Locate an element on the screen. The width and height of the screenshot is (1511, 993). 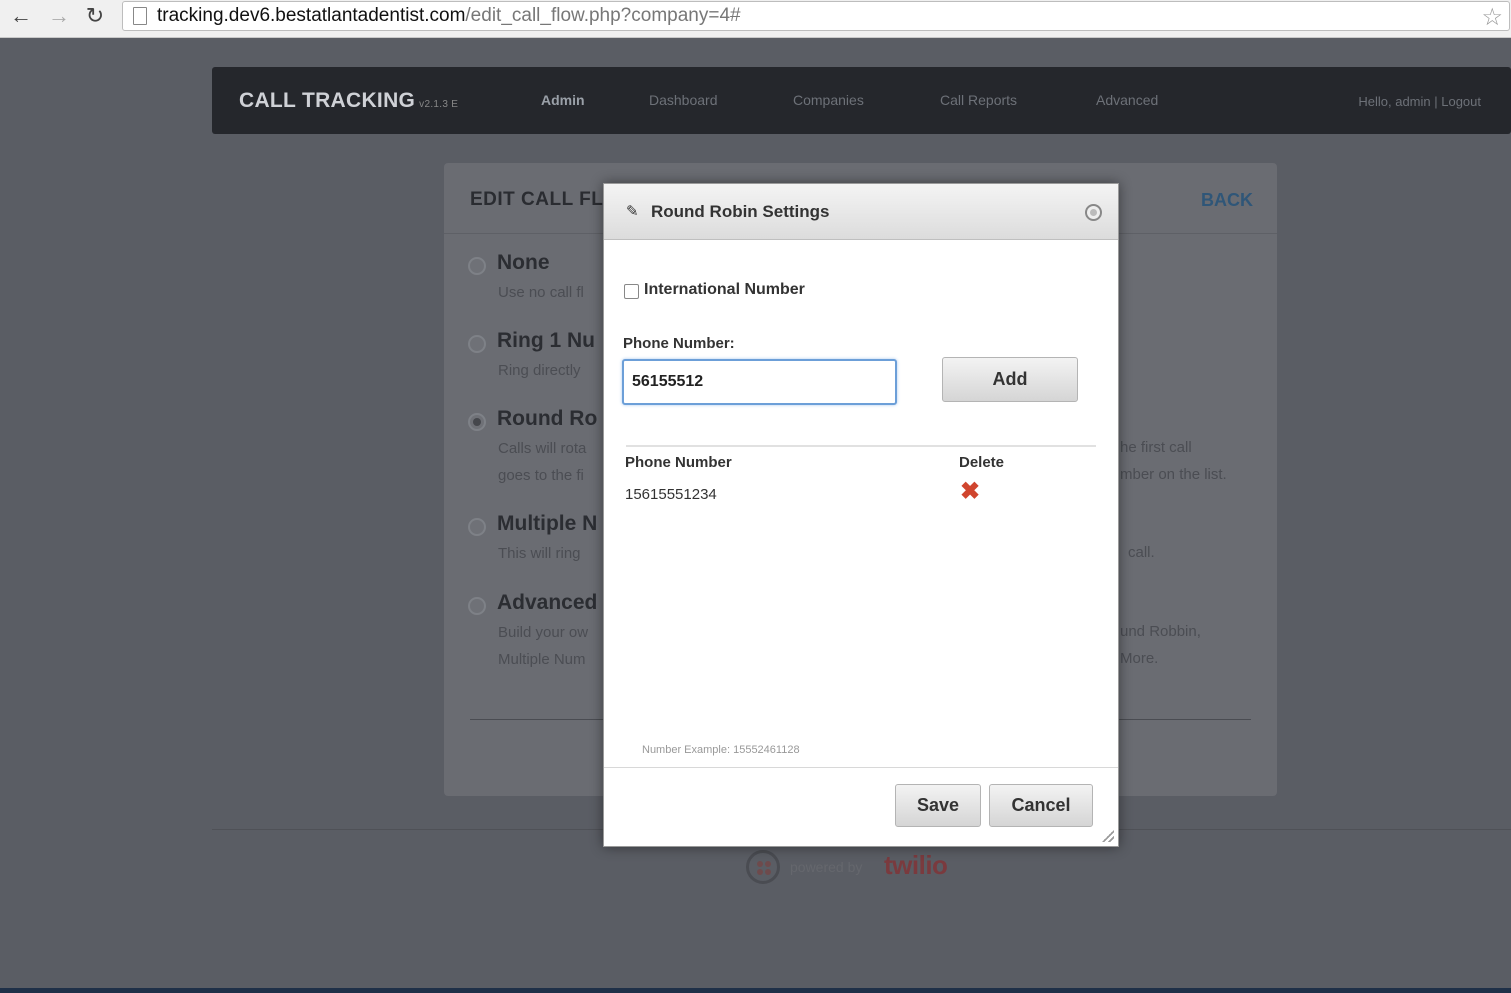
nav-admin: Admin is located at coordinates (563, 100).